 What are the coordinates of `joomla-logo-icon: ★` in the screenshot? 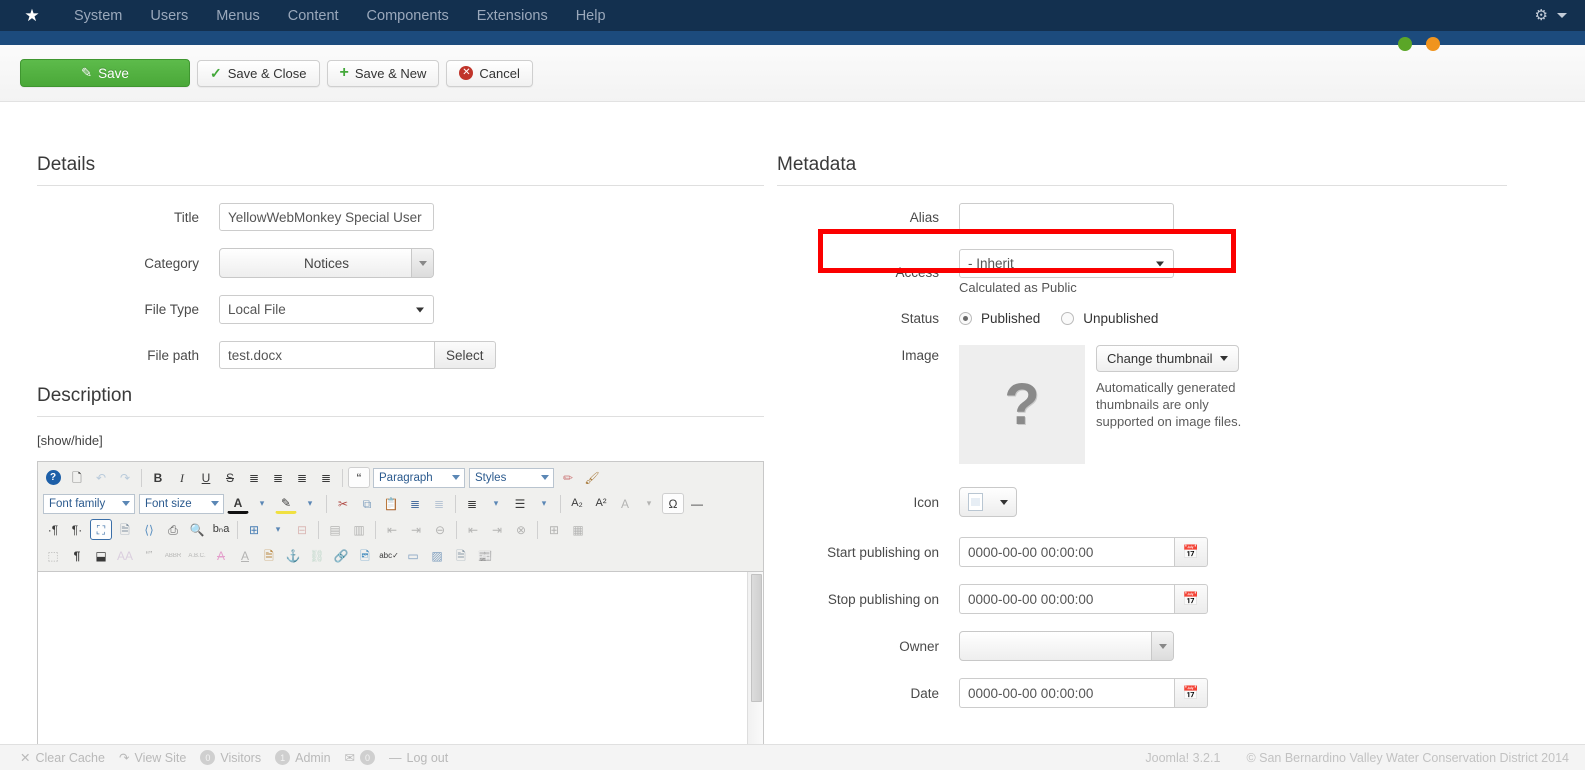 It's located at (32, 16).